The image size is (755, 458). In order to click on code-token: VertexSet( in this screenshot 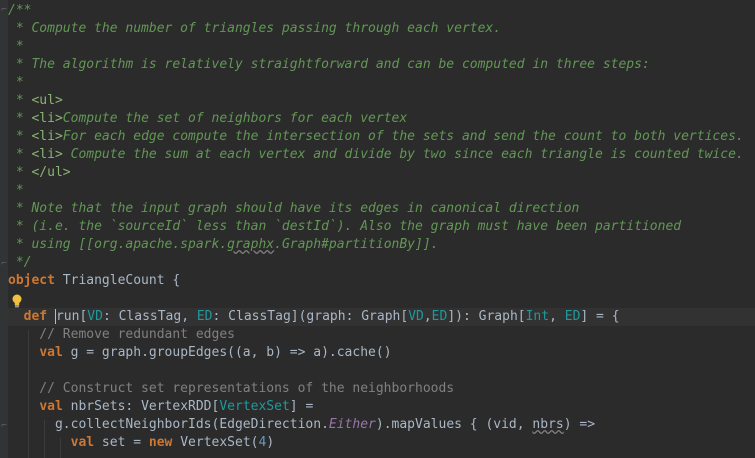, I will do `click(215, 442)`.